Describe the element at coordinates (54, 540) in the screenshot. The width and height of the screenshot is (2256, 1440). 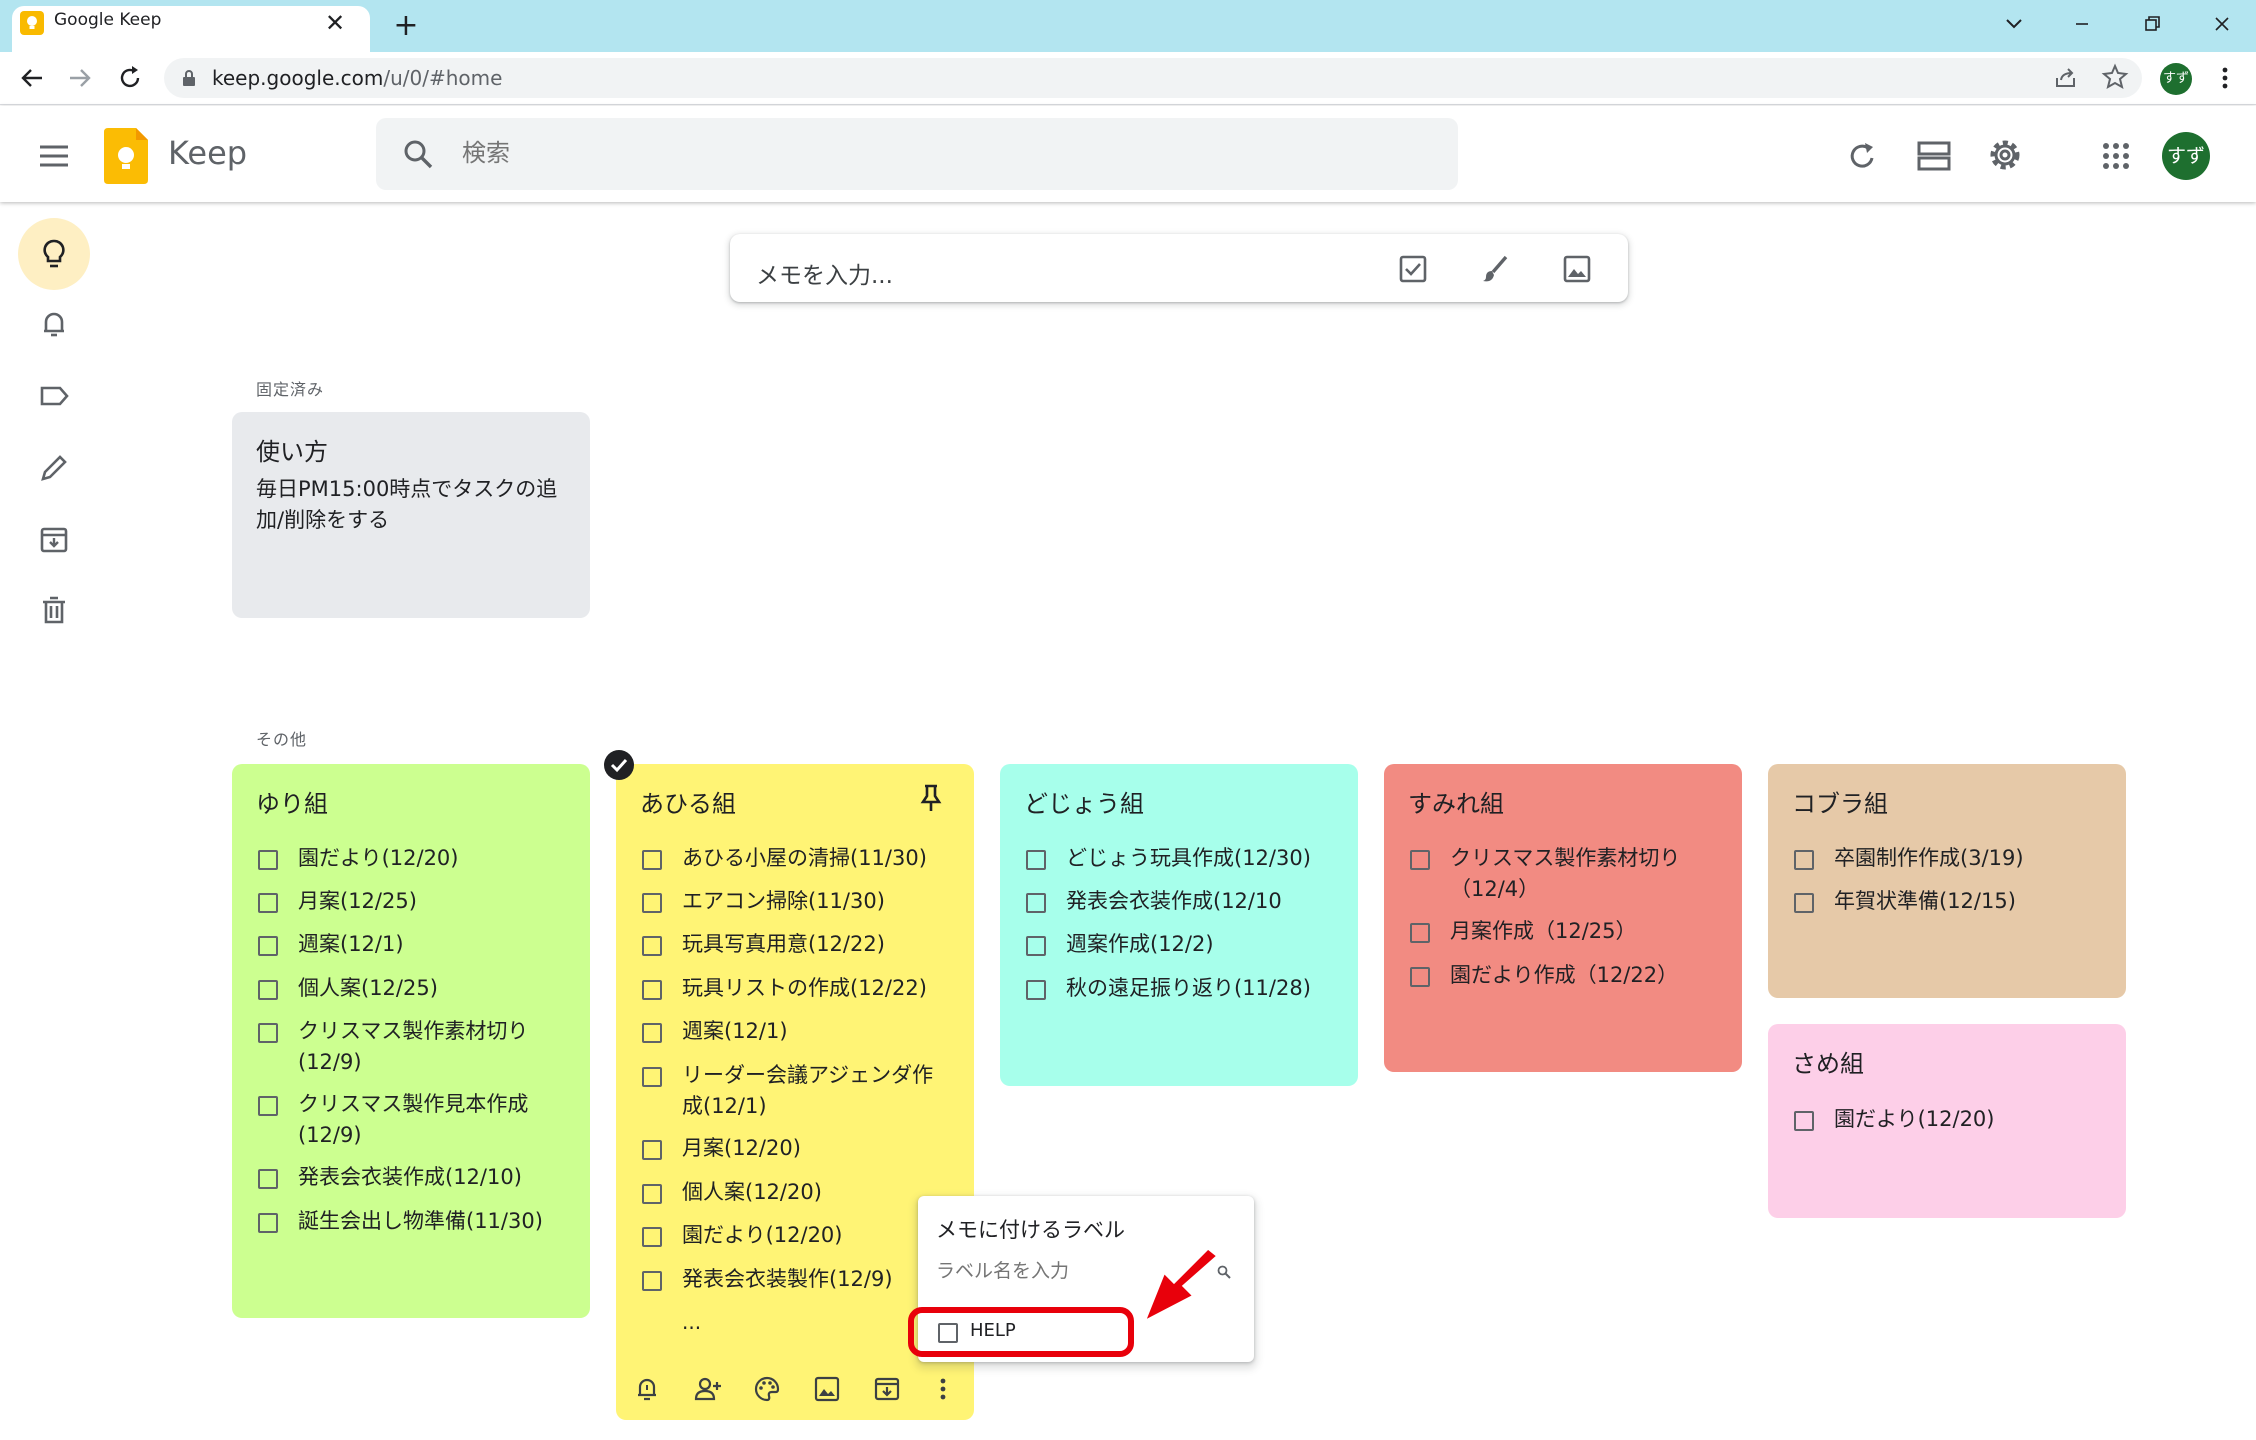
I see `sidebar-item-archive-icon` at that location.